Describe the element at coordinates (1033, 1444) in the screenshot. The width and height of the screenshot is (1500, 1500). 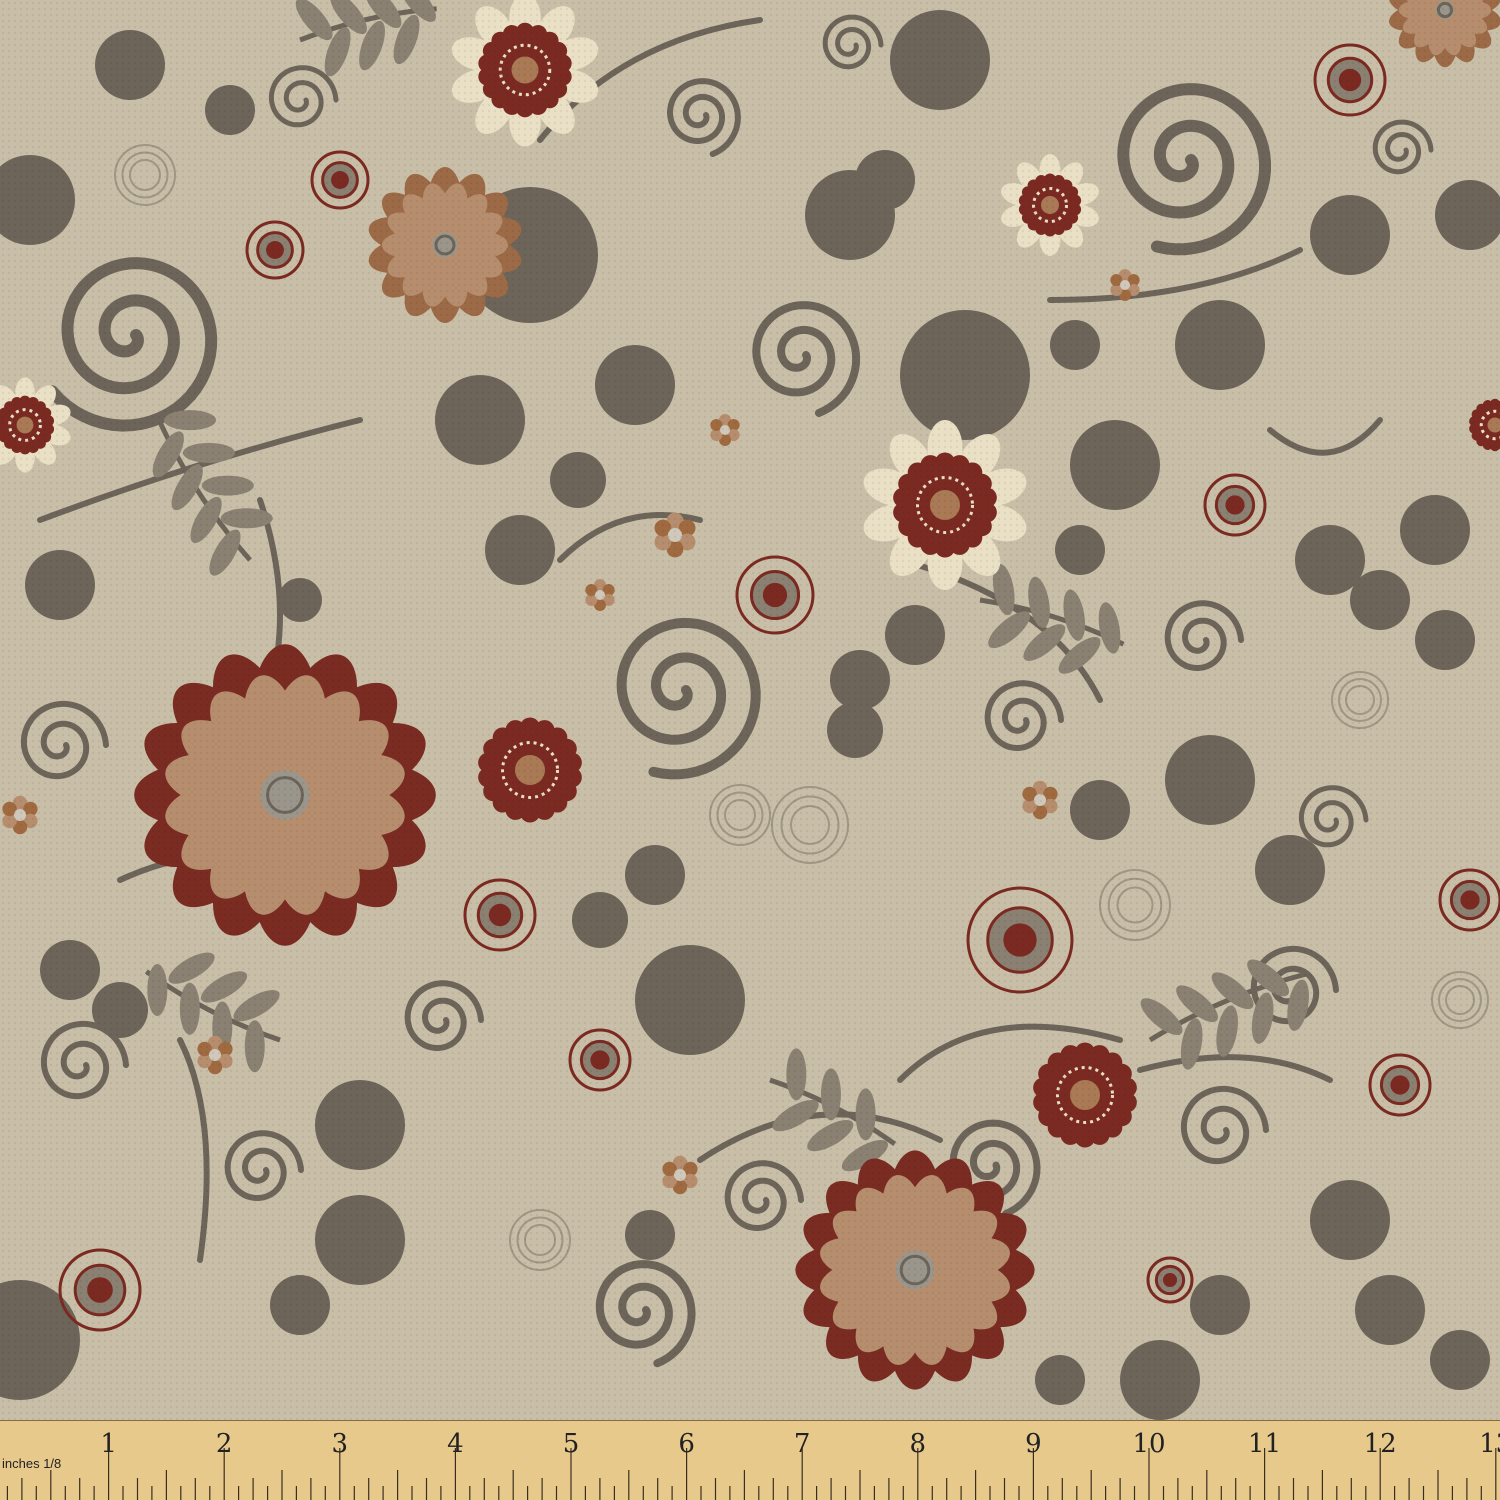
I see `ruler-number: 9` at that location.